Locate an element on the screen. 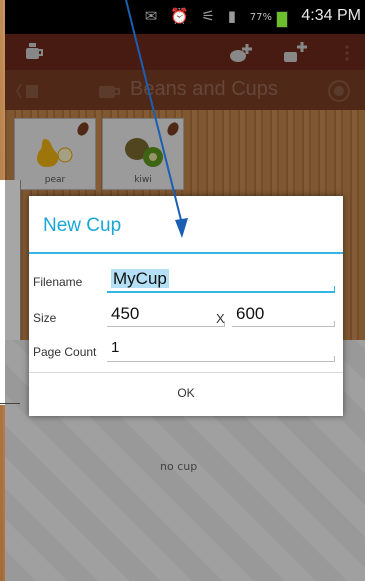  page-count-field: 1 is located at coordinates (221, 349).